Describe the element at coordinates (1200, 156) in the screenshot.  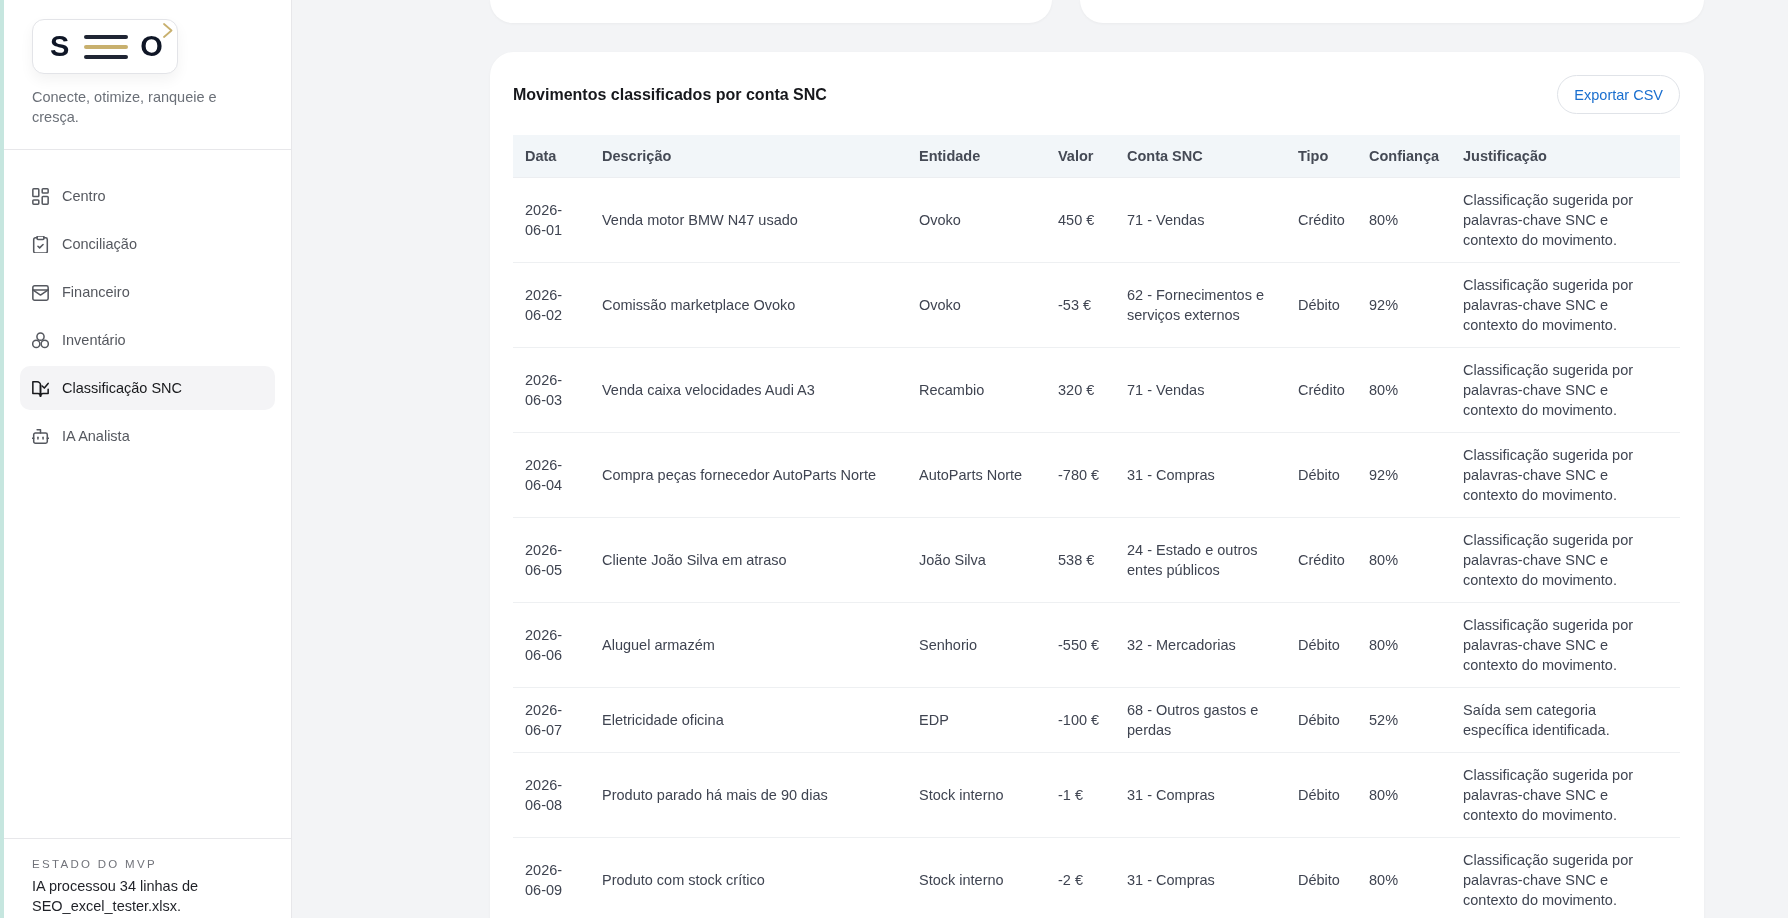
I see `column-header: Conta SNC` at that location.